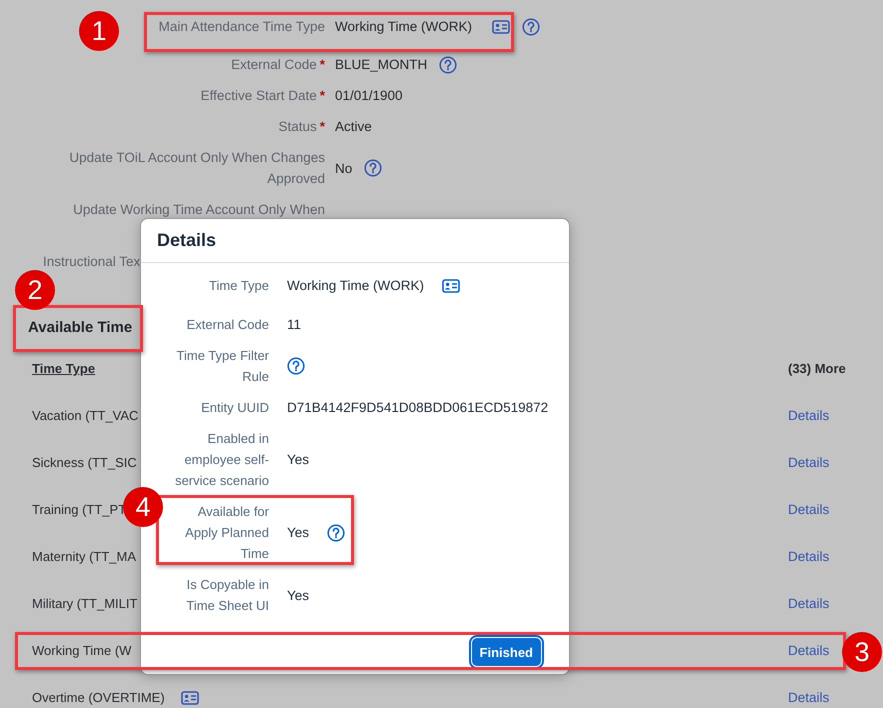 Image resolution: width=883 pixels, height=708 pixels. I want to click on field-label: Is Copyable in Time Sheet UI, so click(227, 595).